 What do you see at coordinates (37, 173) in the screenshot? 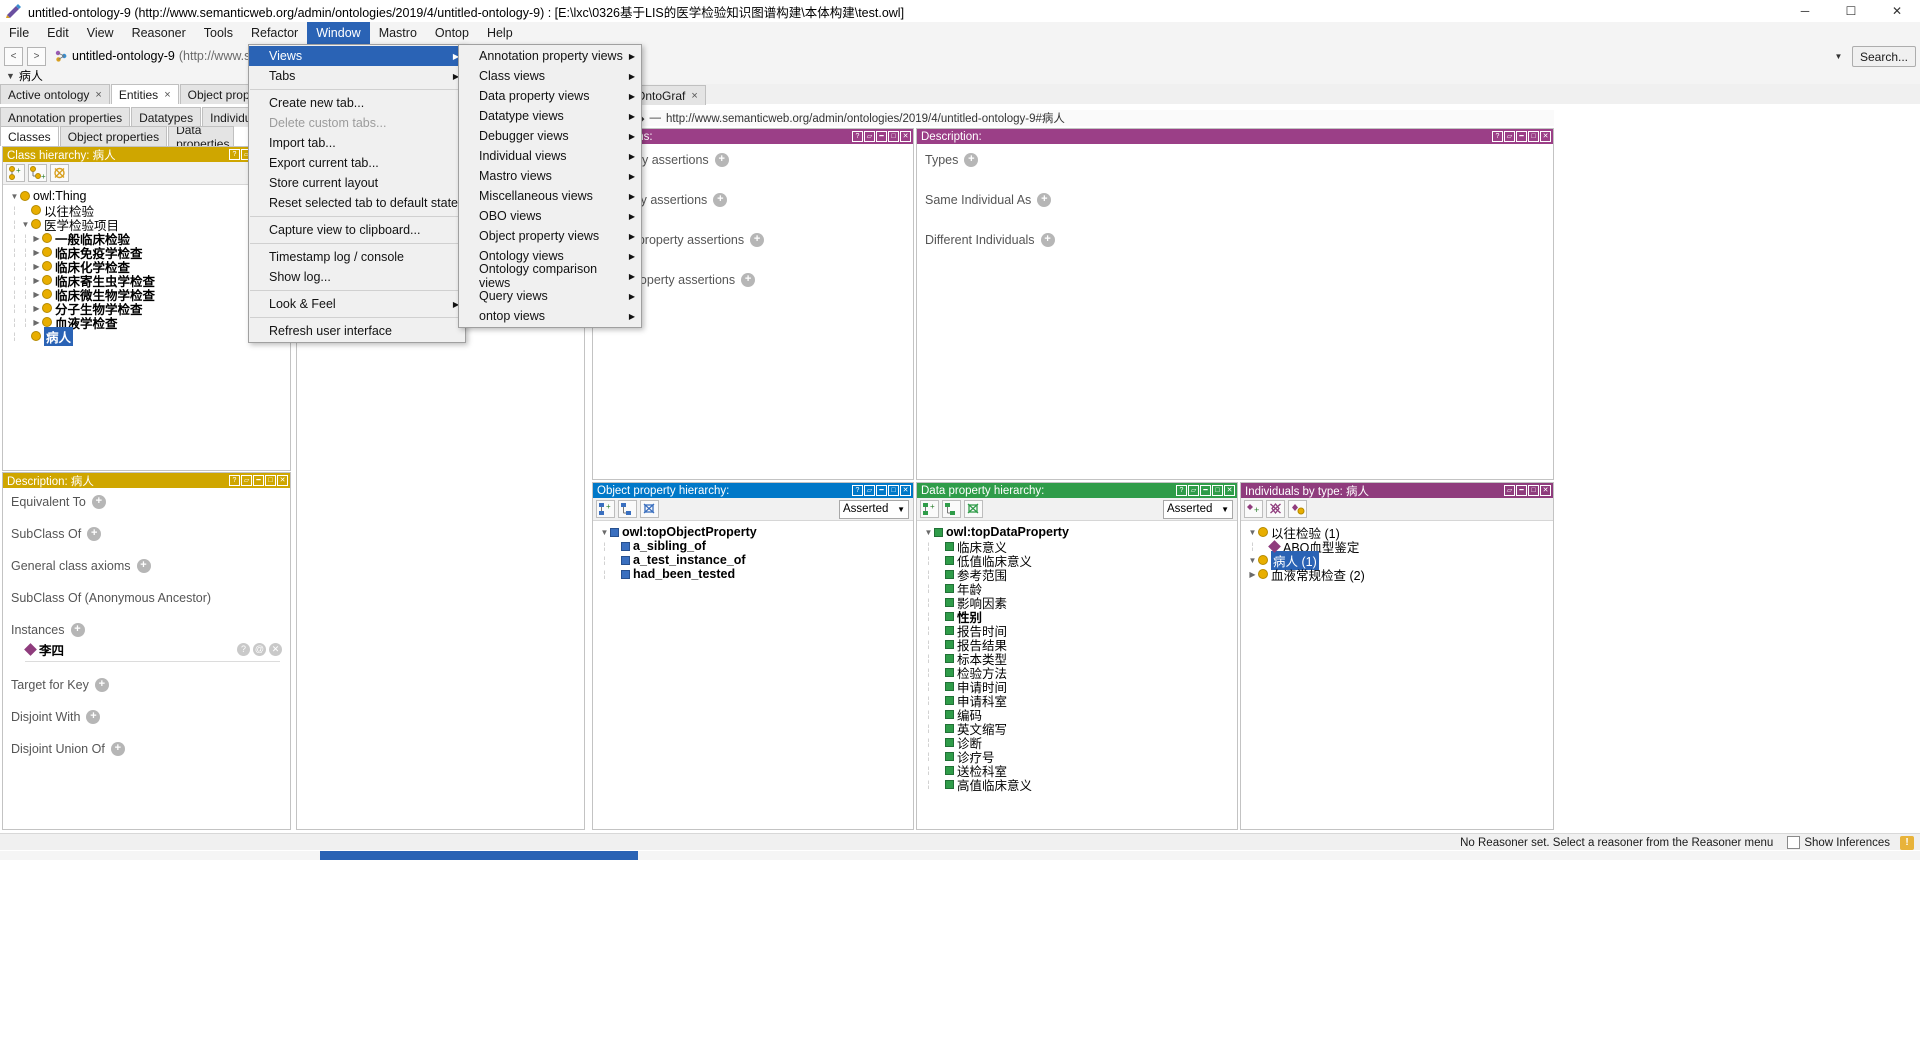
I see `add-sibling-class-icon: +` at bounding box center [37, 173].